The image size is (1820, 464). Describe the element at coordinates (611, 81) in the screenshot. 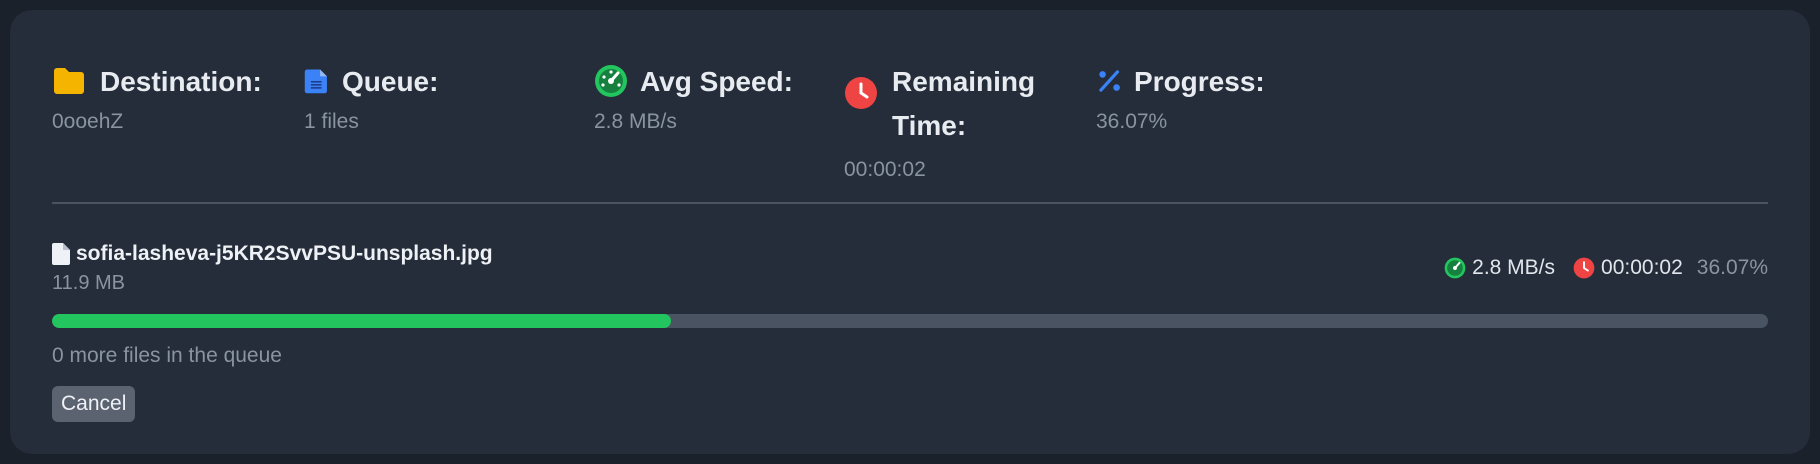

I see `gauge-icon` at that location.